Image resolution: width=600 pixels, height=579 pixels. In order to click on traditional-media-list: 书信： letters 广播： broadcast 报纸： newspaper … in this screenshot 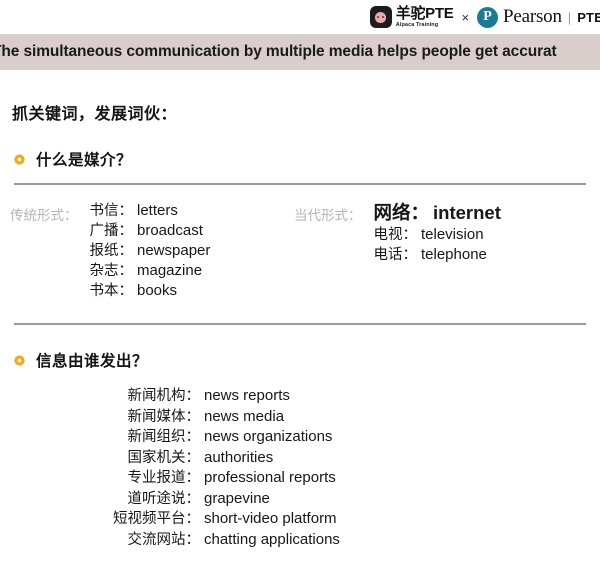, I will do `click(150, 251)`.